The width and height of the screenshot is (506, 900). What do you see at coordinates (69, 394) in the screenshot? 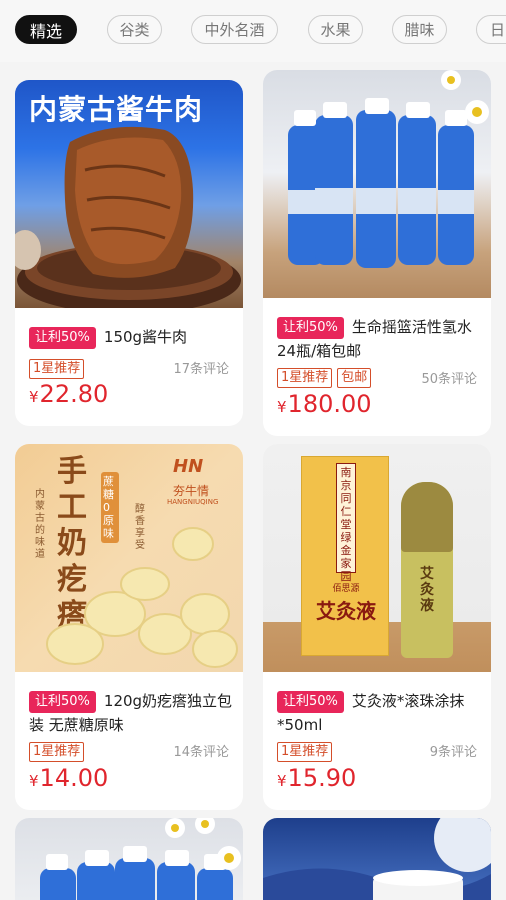
I see `product-price: ¥22.80` at bounding box center [69, 394].